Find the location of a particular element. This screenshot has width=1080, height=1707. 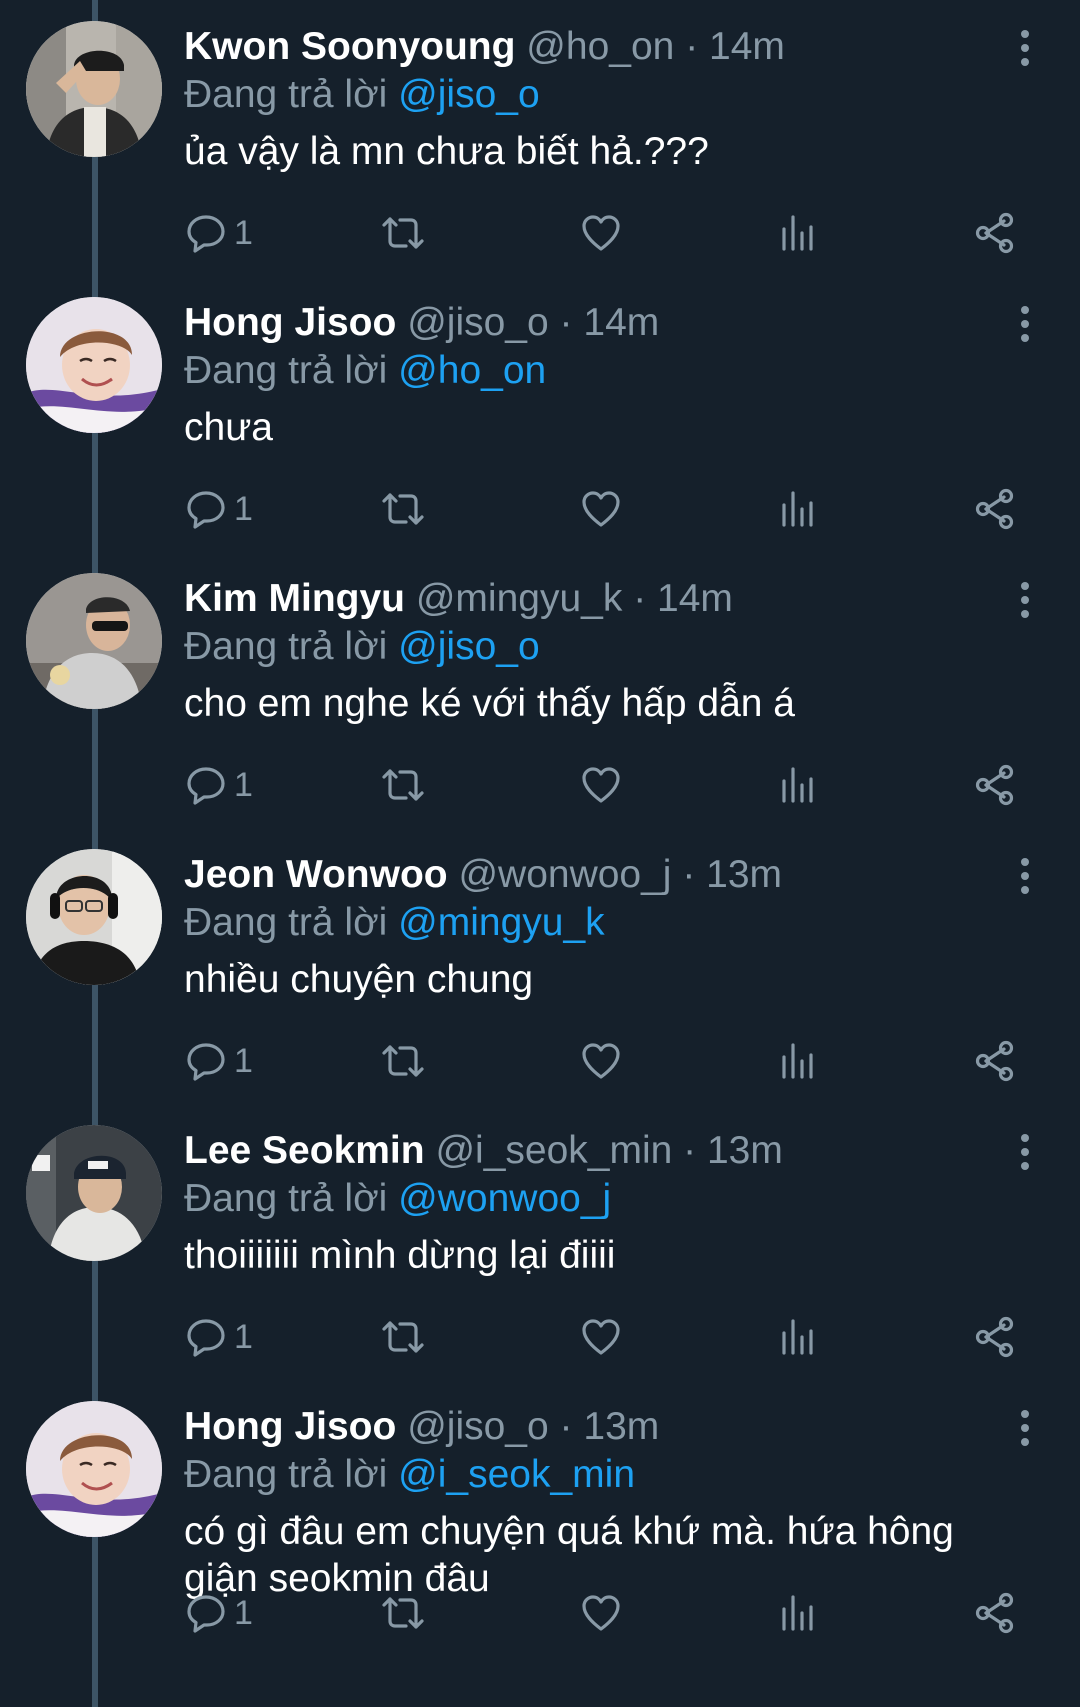

tweet-header: Kwon Soonyoung @ho_on · 14m is located at coordinates (484, 47).